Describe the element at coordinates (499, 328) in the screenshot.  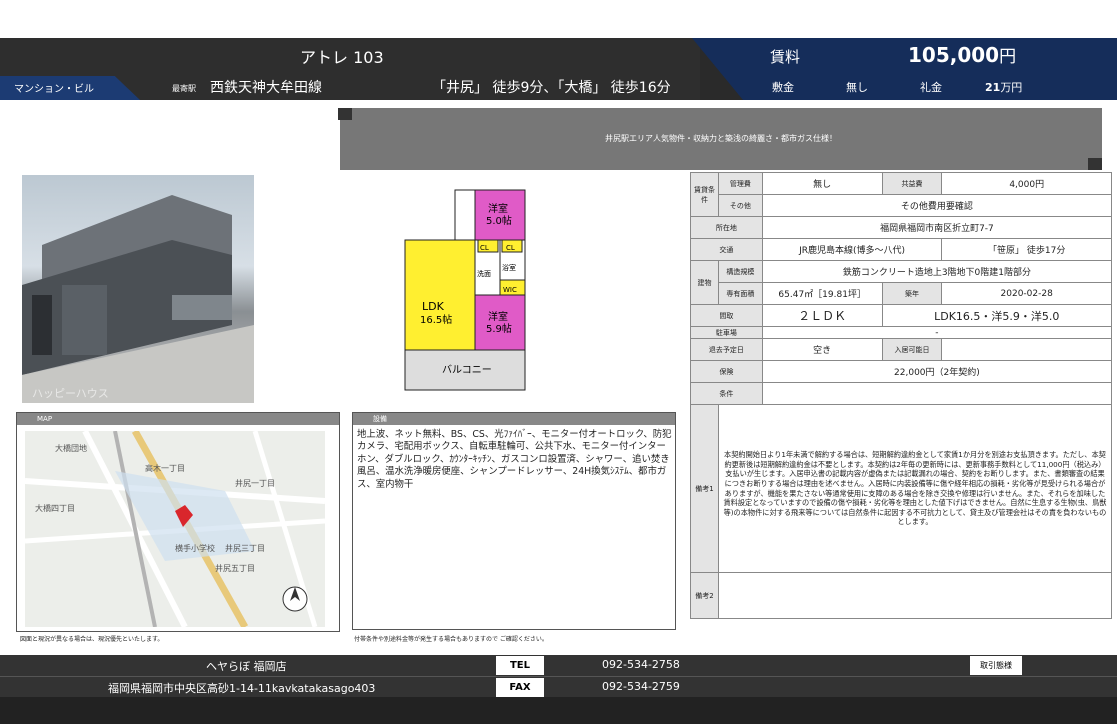
I see `room2-size: 5.9帖` at that location.